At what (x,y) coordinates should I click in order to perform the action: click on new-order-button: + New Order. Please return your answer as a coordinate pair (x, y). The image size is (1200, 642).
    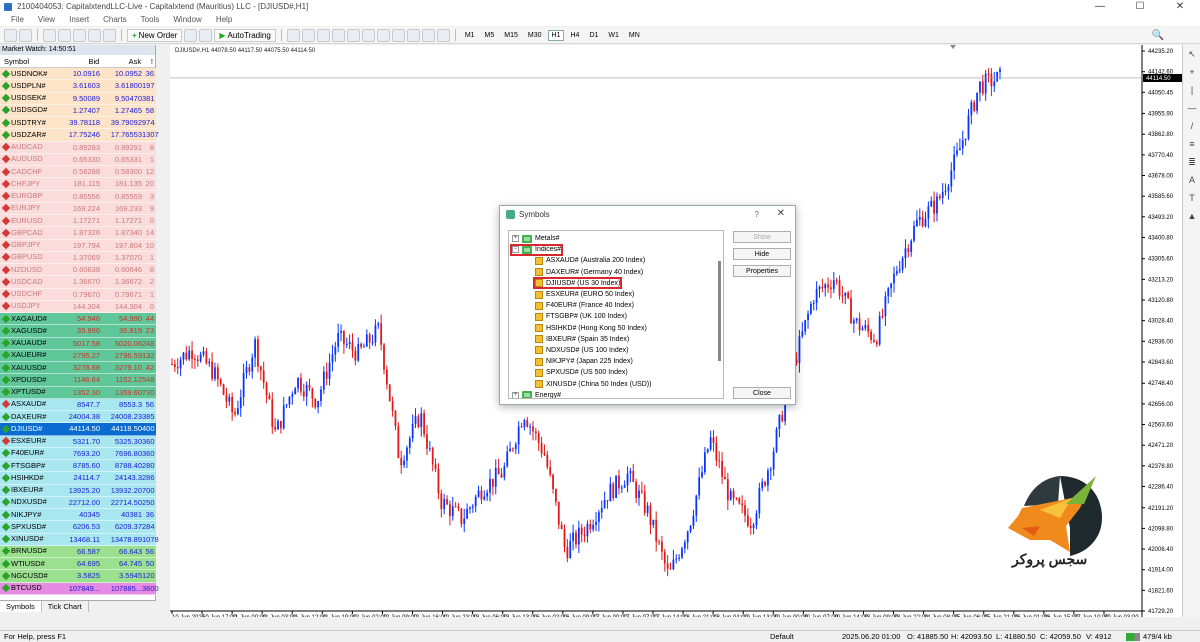
    Looking at the image, I should click on (155, 35).